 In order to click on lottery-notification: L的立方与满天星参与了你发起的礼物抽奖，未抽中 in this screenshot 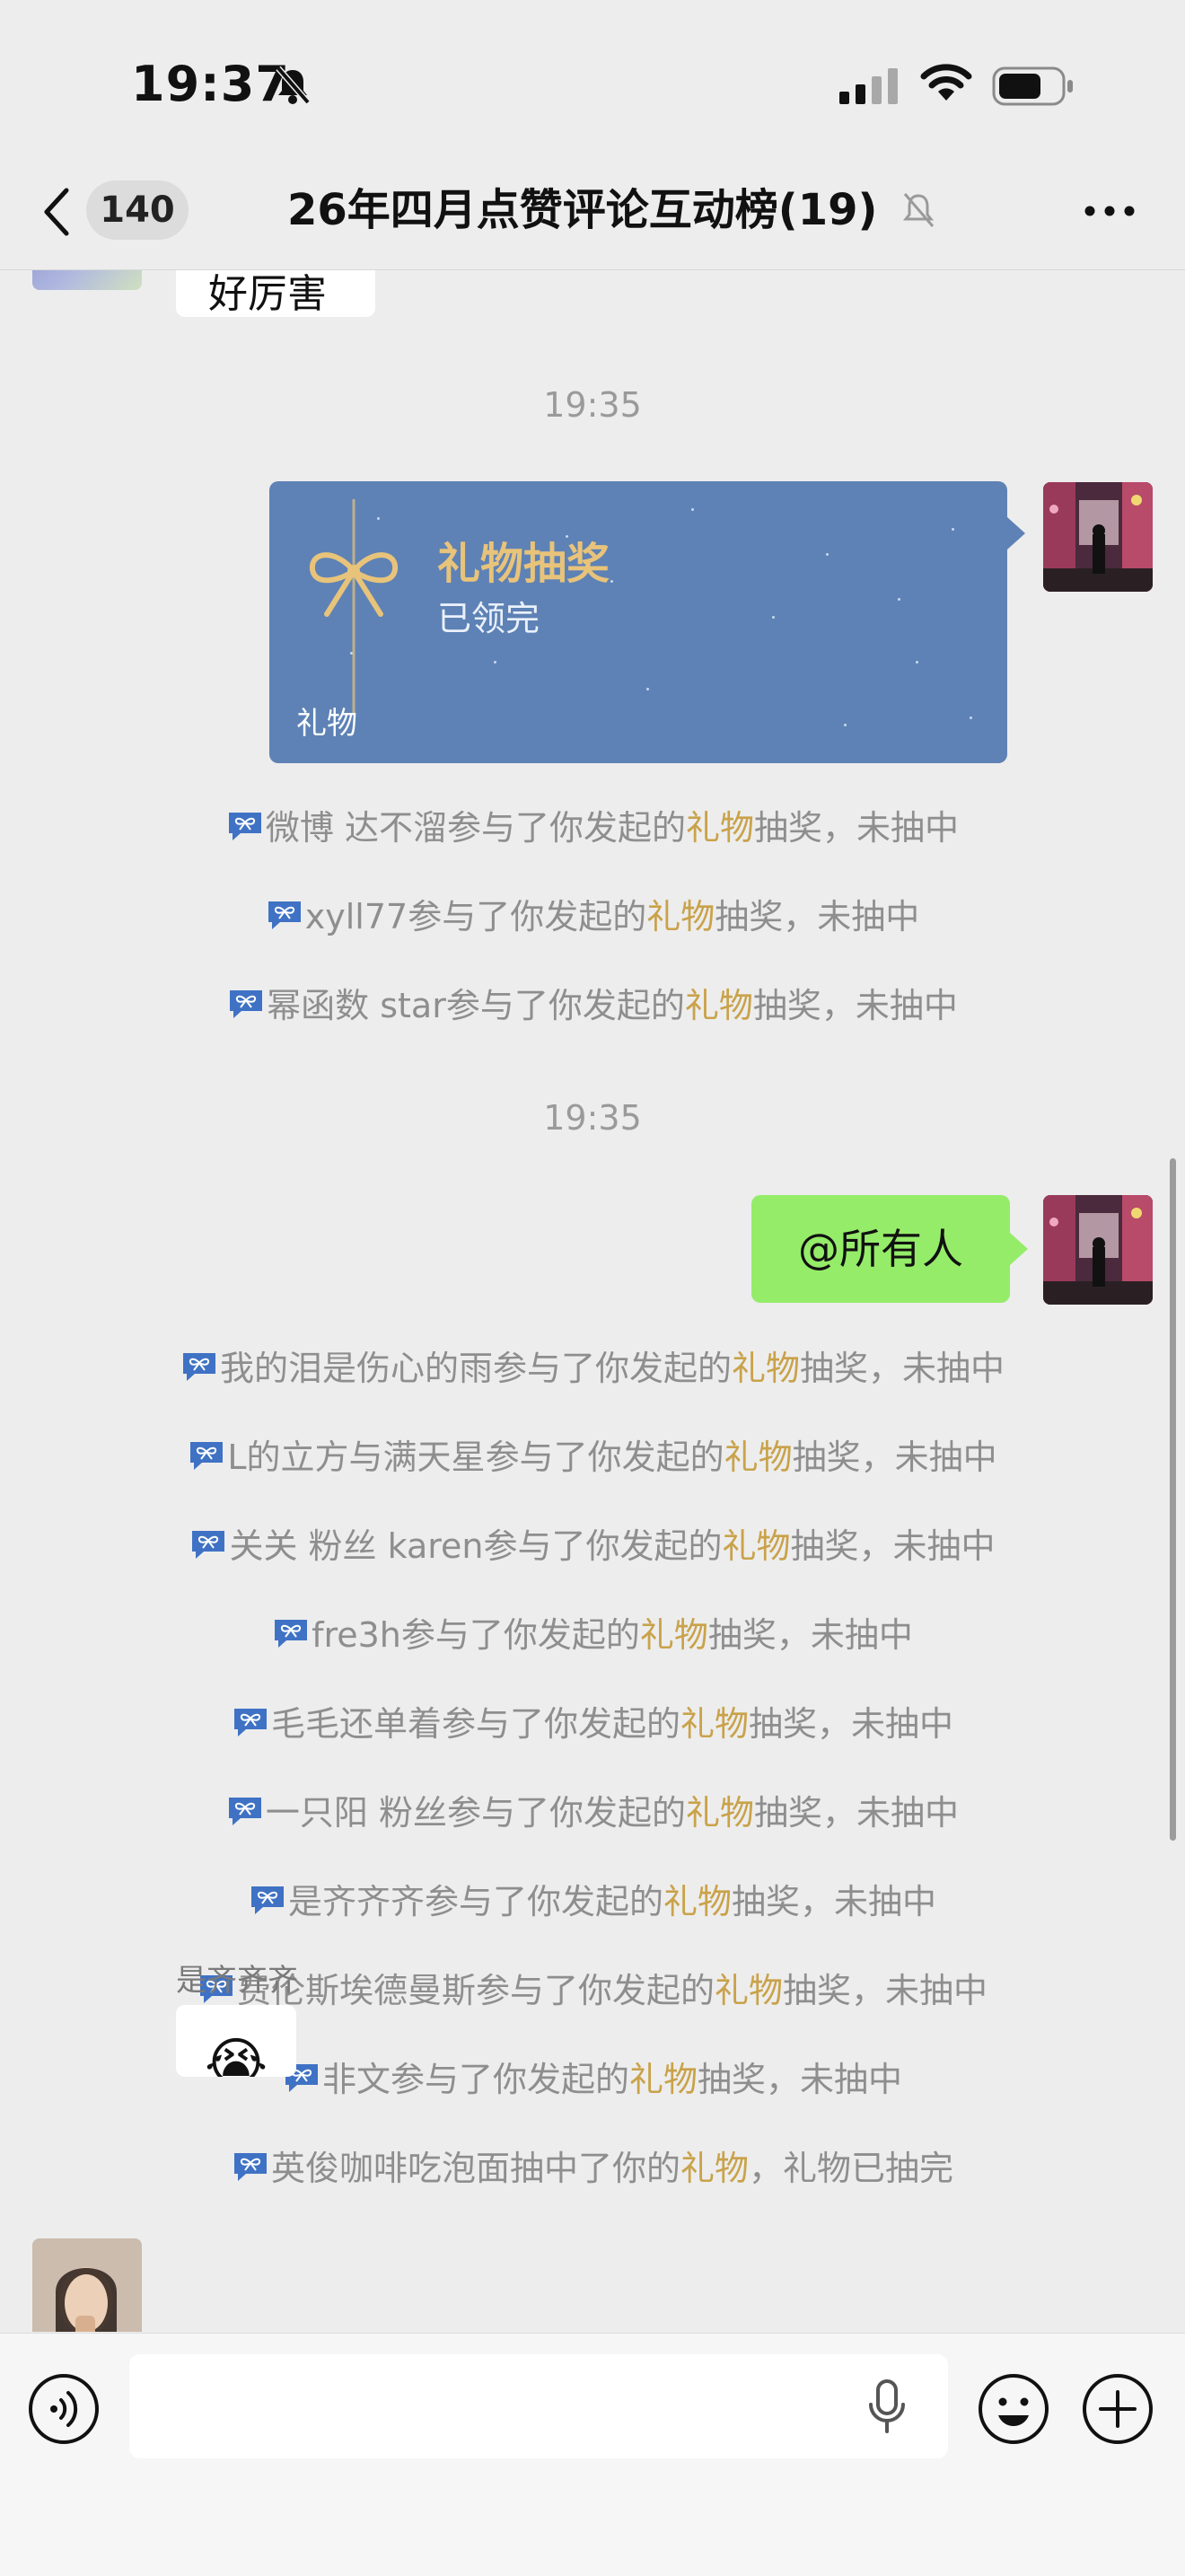, I will do `click(592, 1454)`.